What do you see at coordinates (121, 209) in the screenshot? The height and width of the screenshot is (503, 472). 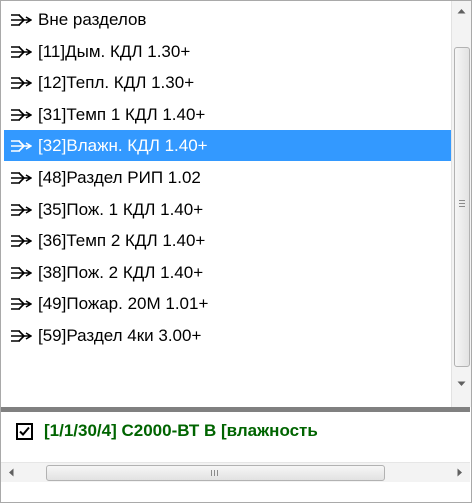 I see `partition-label: [35]Пож. 1 КДЛ 1.40+` at bounding box center [121, 209].